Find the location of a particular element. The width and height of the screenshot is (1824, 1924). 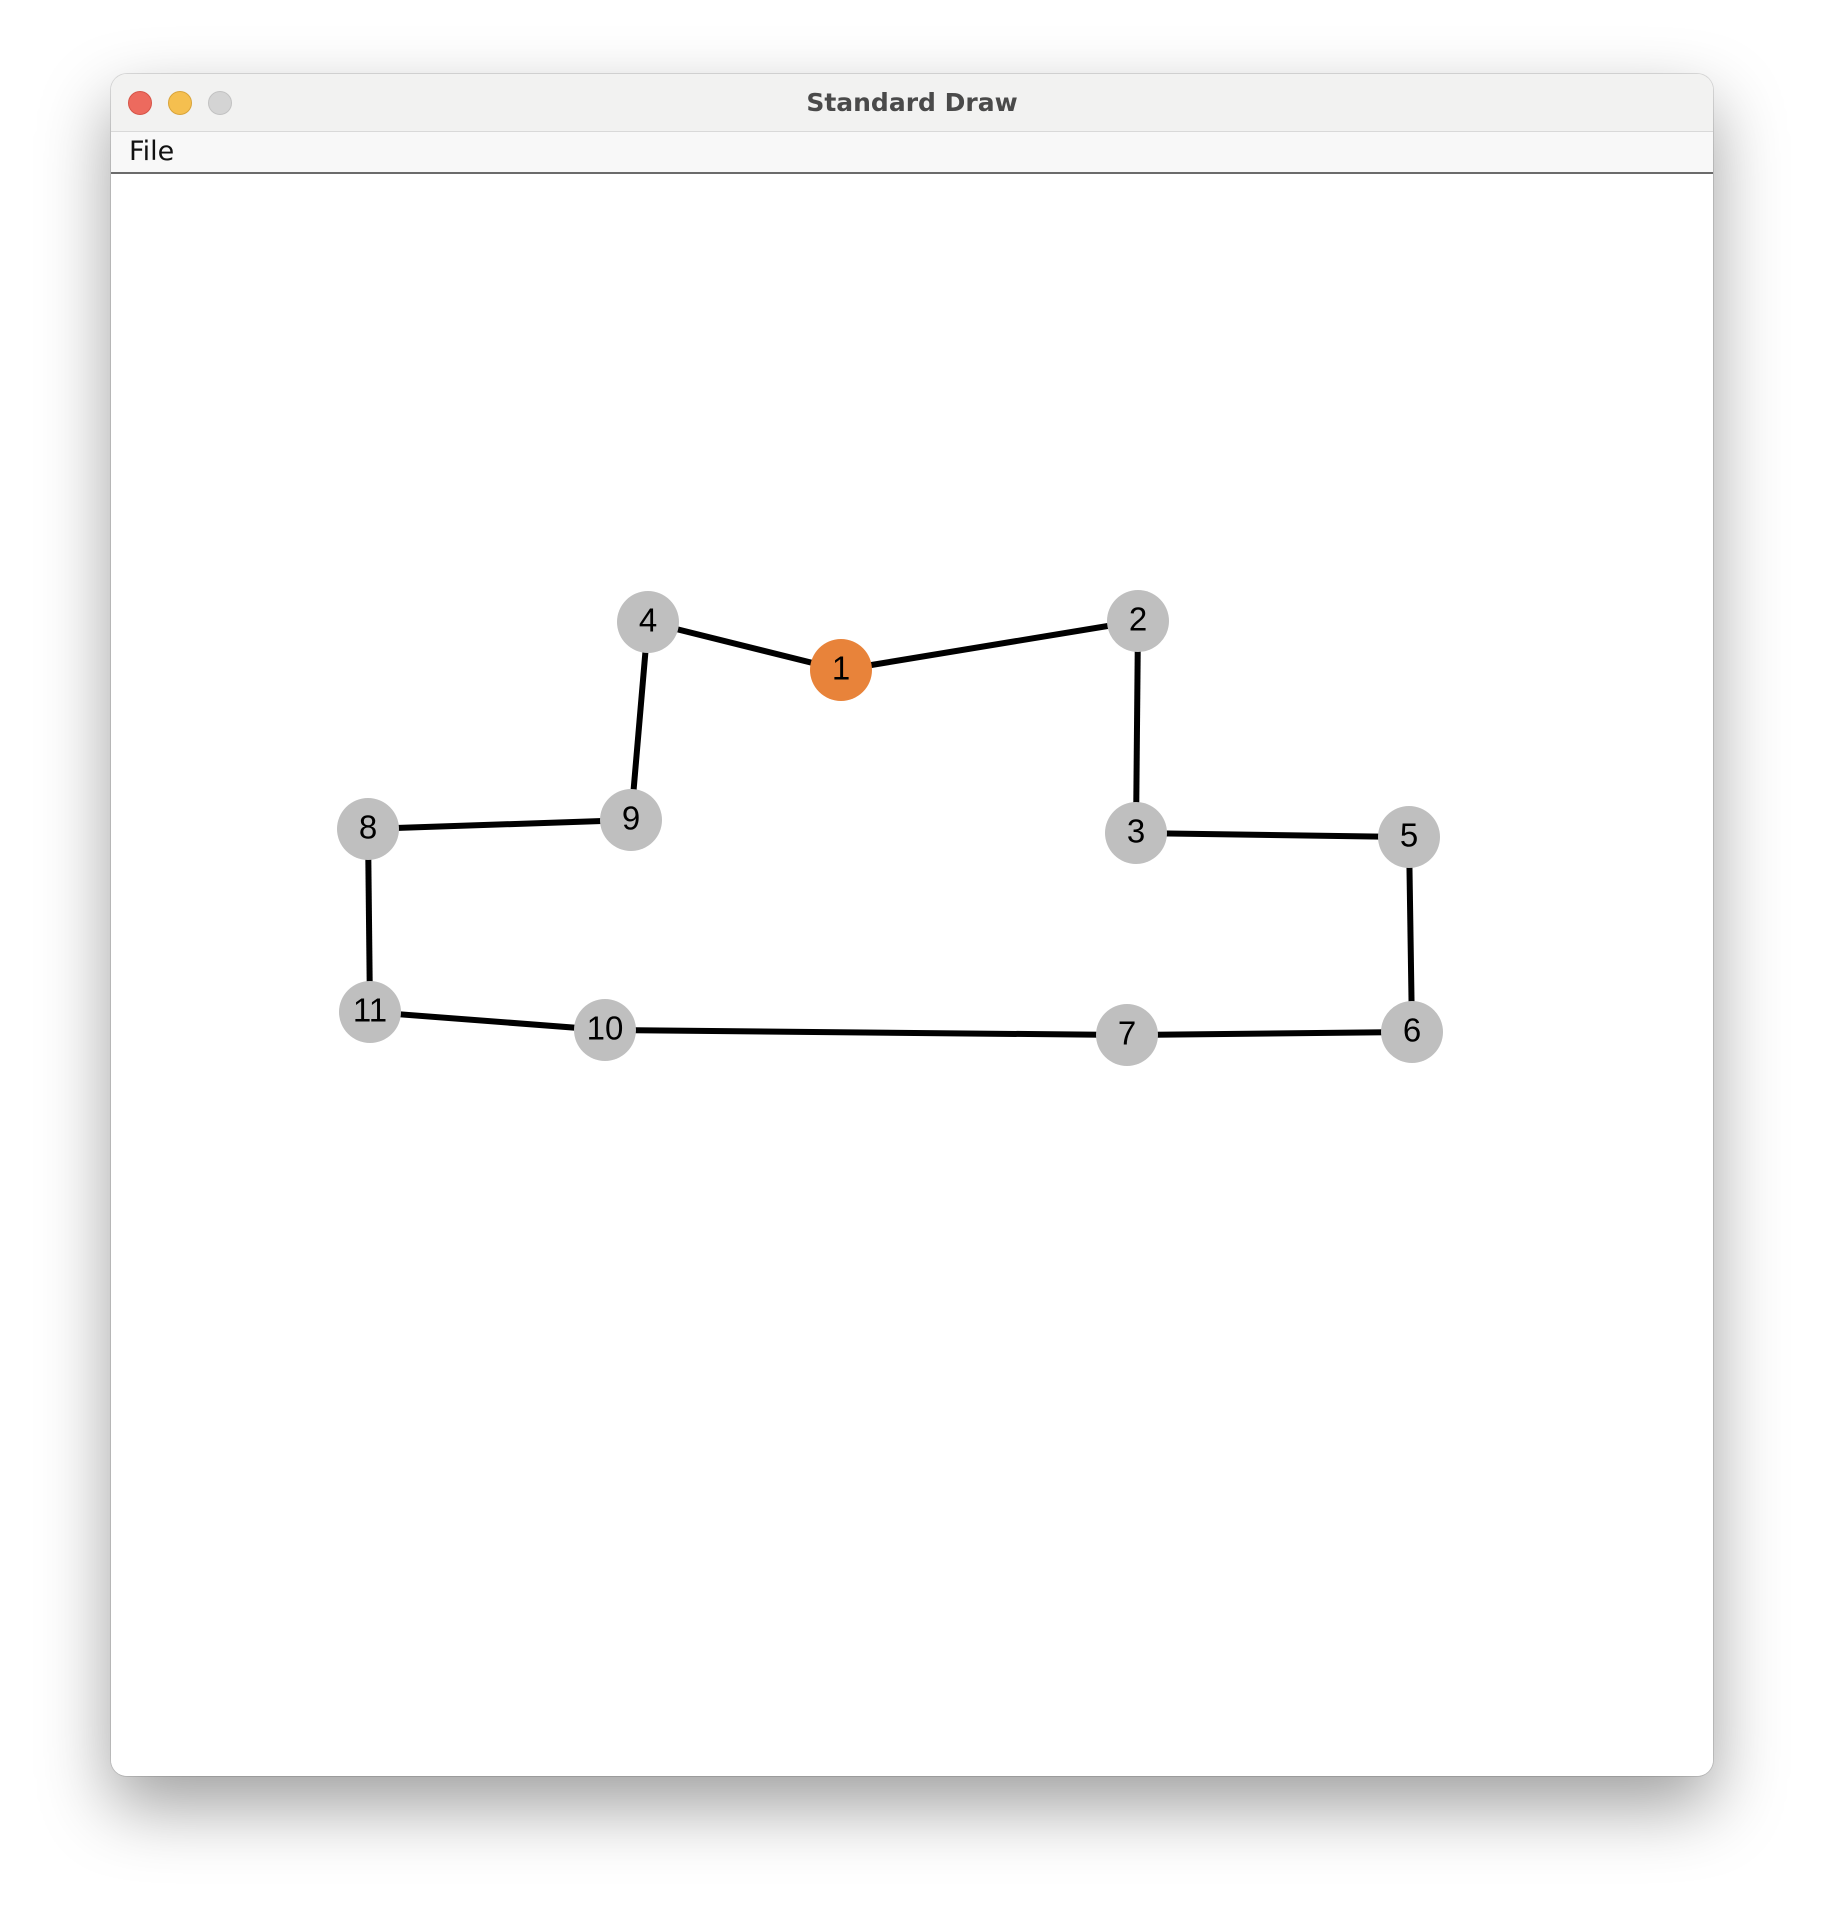

graph-node-label-11: 11 is located at coordinates (370, 1010).